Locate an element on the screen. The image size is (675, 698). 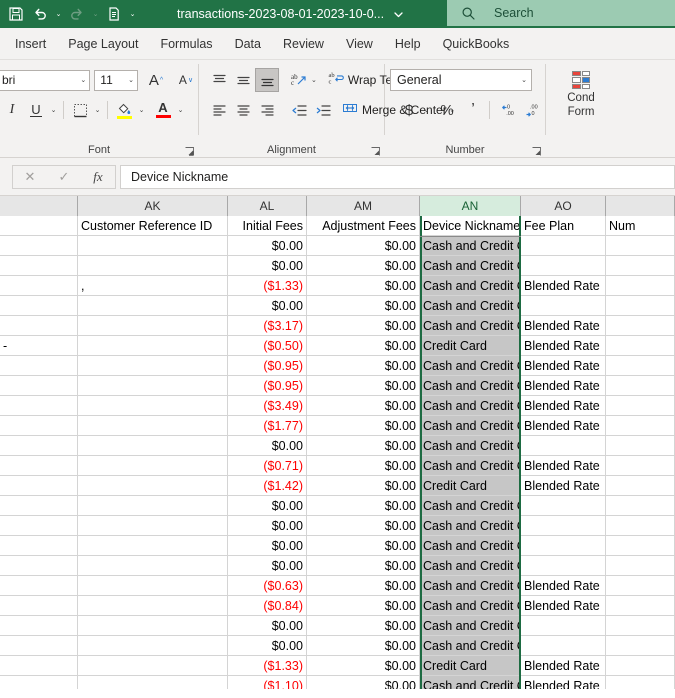
confirm-entry-icon: ✓ is located at coordinates (64, 177).